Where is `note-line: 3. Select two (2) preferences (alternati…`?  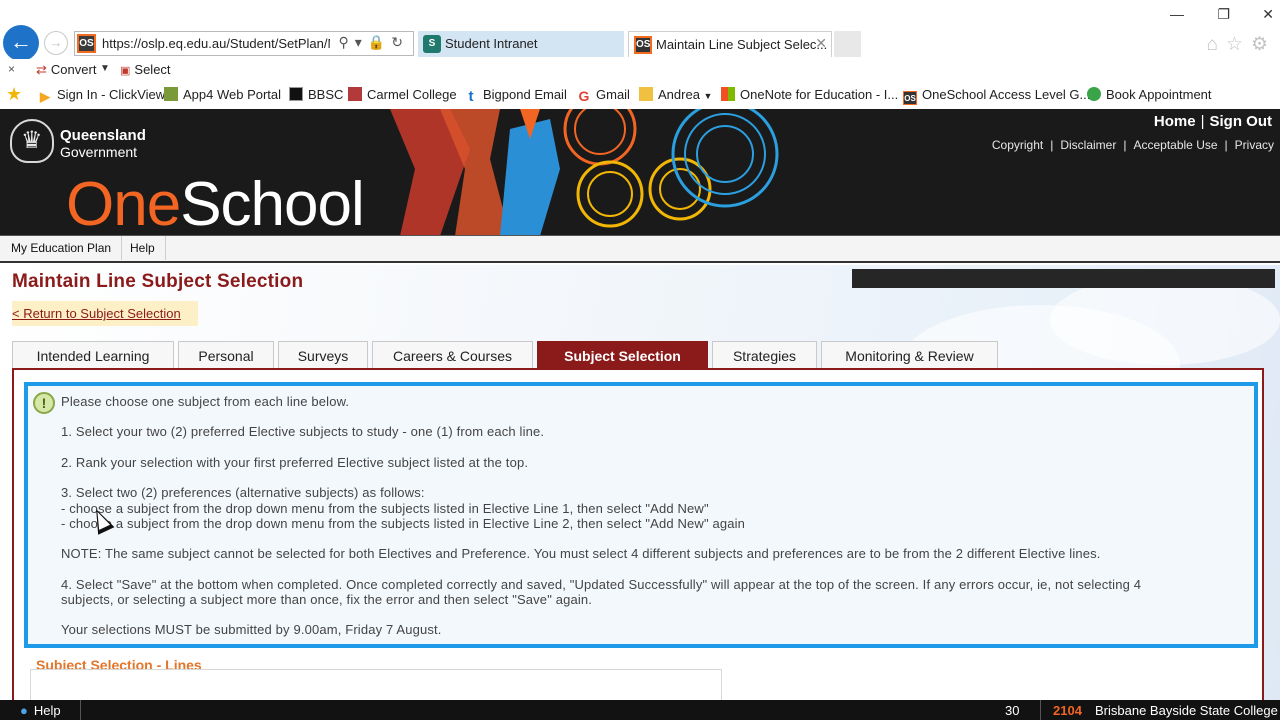
note-line: 3. Select two (2) preferences (alternati… is located at coordinates (243, 492).